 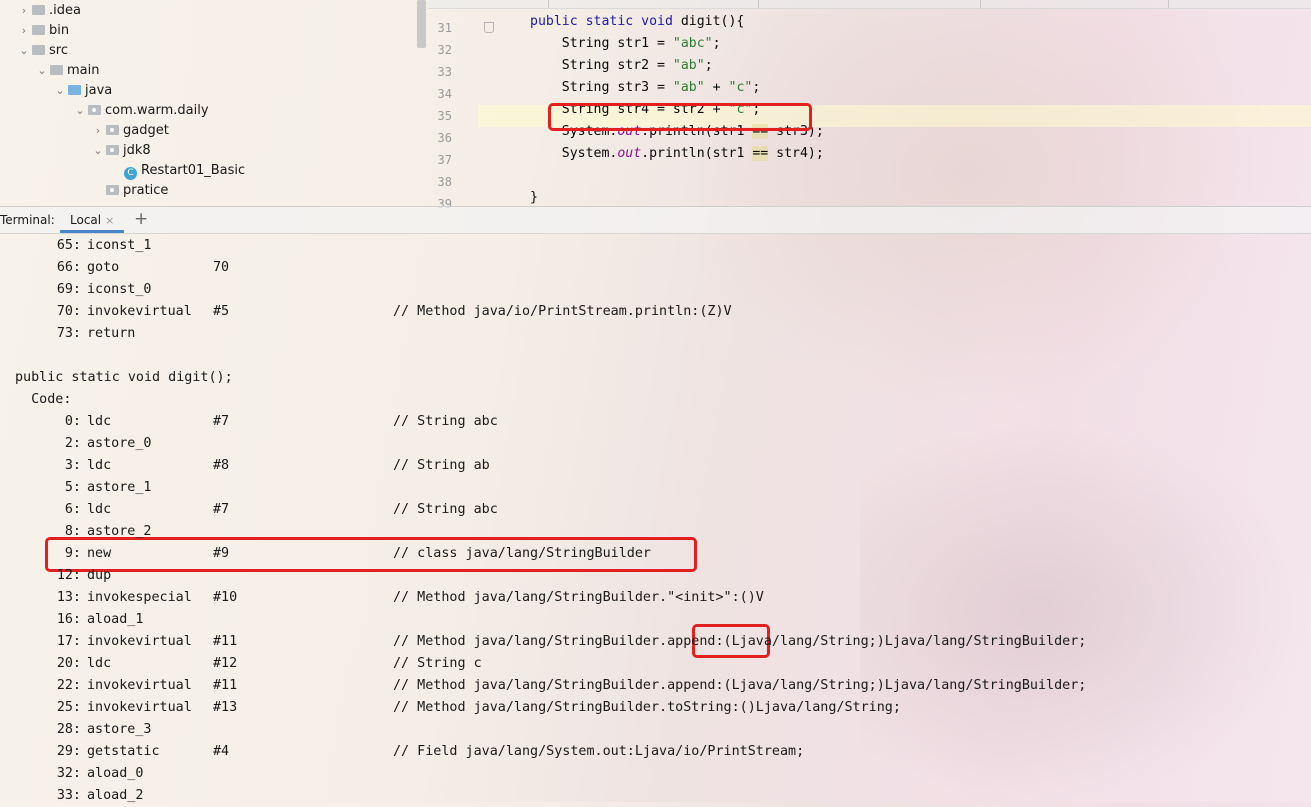 What do you see at coordinates (65, 10) in the screenshot?
I see `project-tree-label: .idea` at bounding box center [65, 10].